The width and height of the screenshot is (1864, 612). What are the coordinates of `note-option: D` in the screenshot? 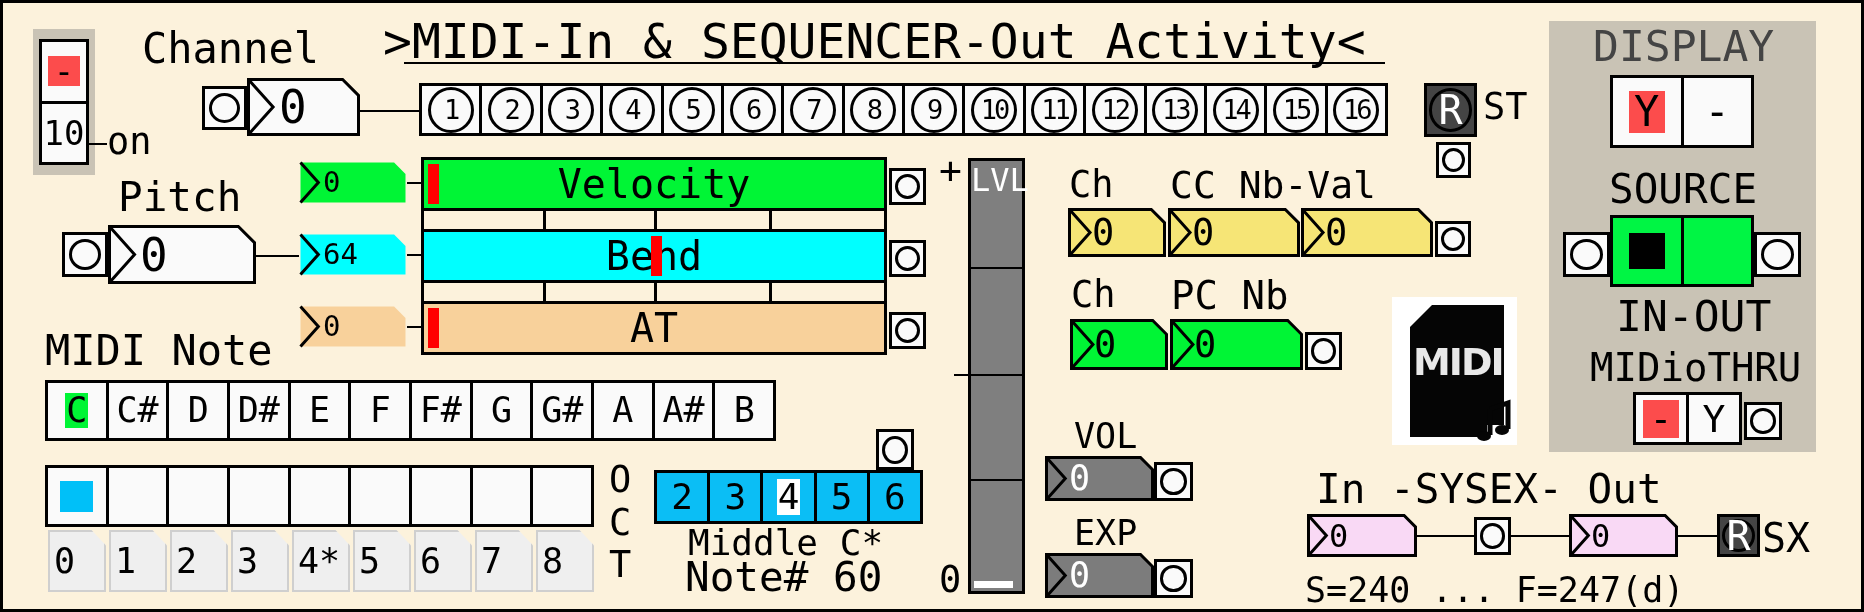 It's located at (199, 410).